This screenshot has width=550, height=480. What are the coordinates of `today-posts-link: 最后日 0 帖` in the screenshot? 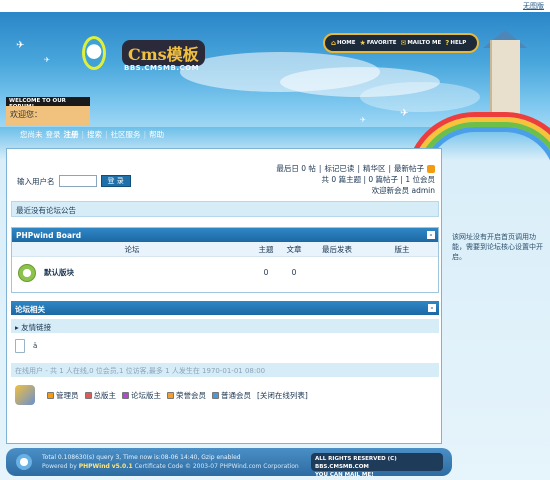 It's located at (296, 168).